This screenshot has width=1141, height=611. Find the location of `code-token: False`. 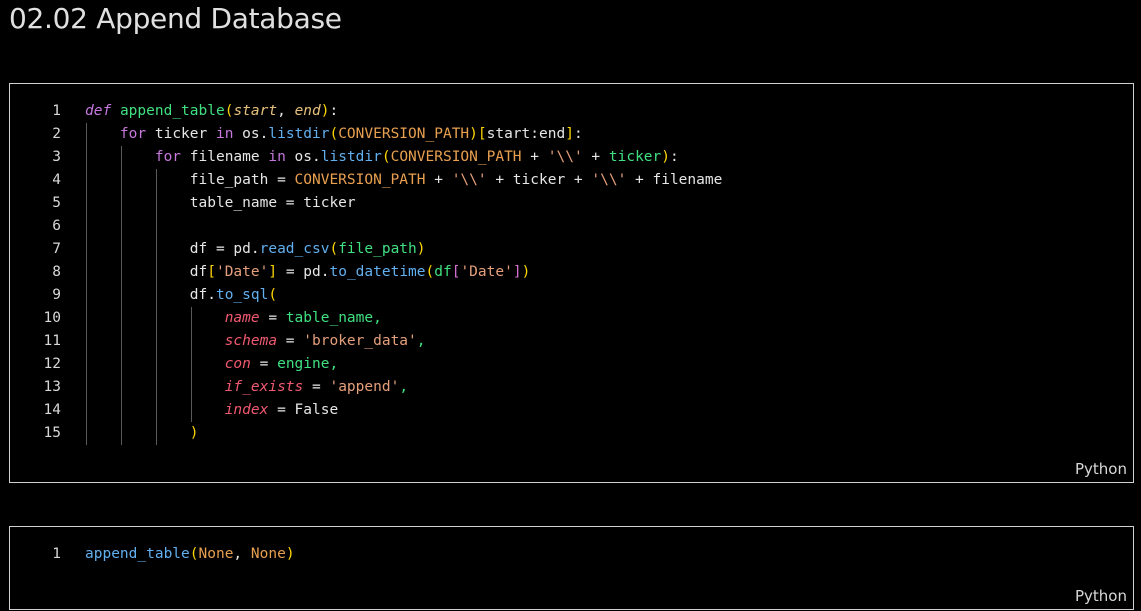

code-token: False is located at coordinates (316, 410).